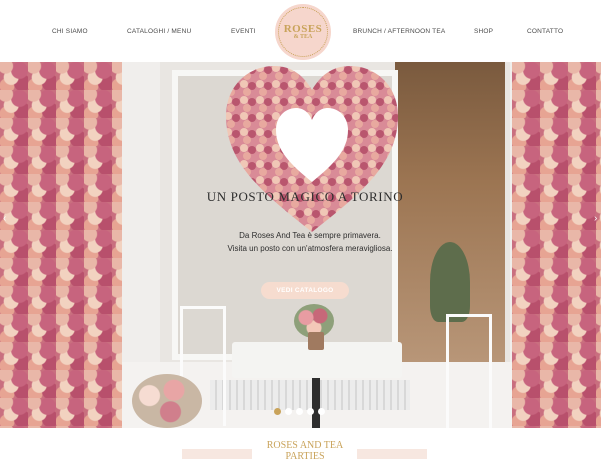 This screenshot has width=601, height=459. Describe the element at coordinates (312, 149) in the screenshot. I see `rose-heart-image` at that location.